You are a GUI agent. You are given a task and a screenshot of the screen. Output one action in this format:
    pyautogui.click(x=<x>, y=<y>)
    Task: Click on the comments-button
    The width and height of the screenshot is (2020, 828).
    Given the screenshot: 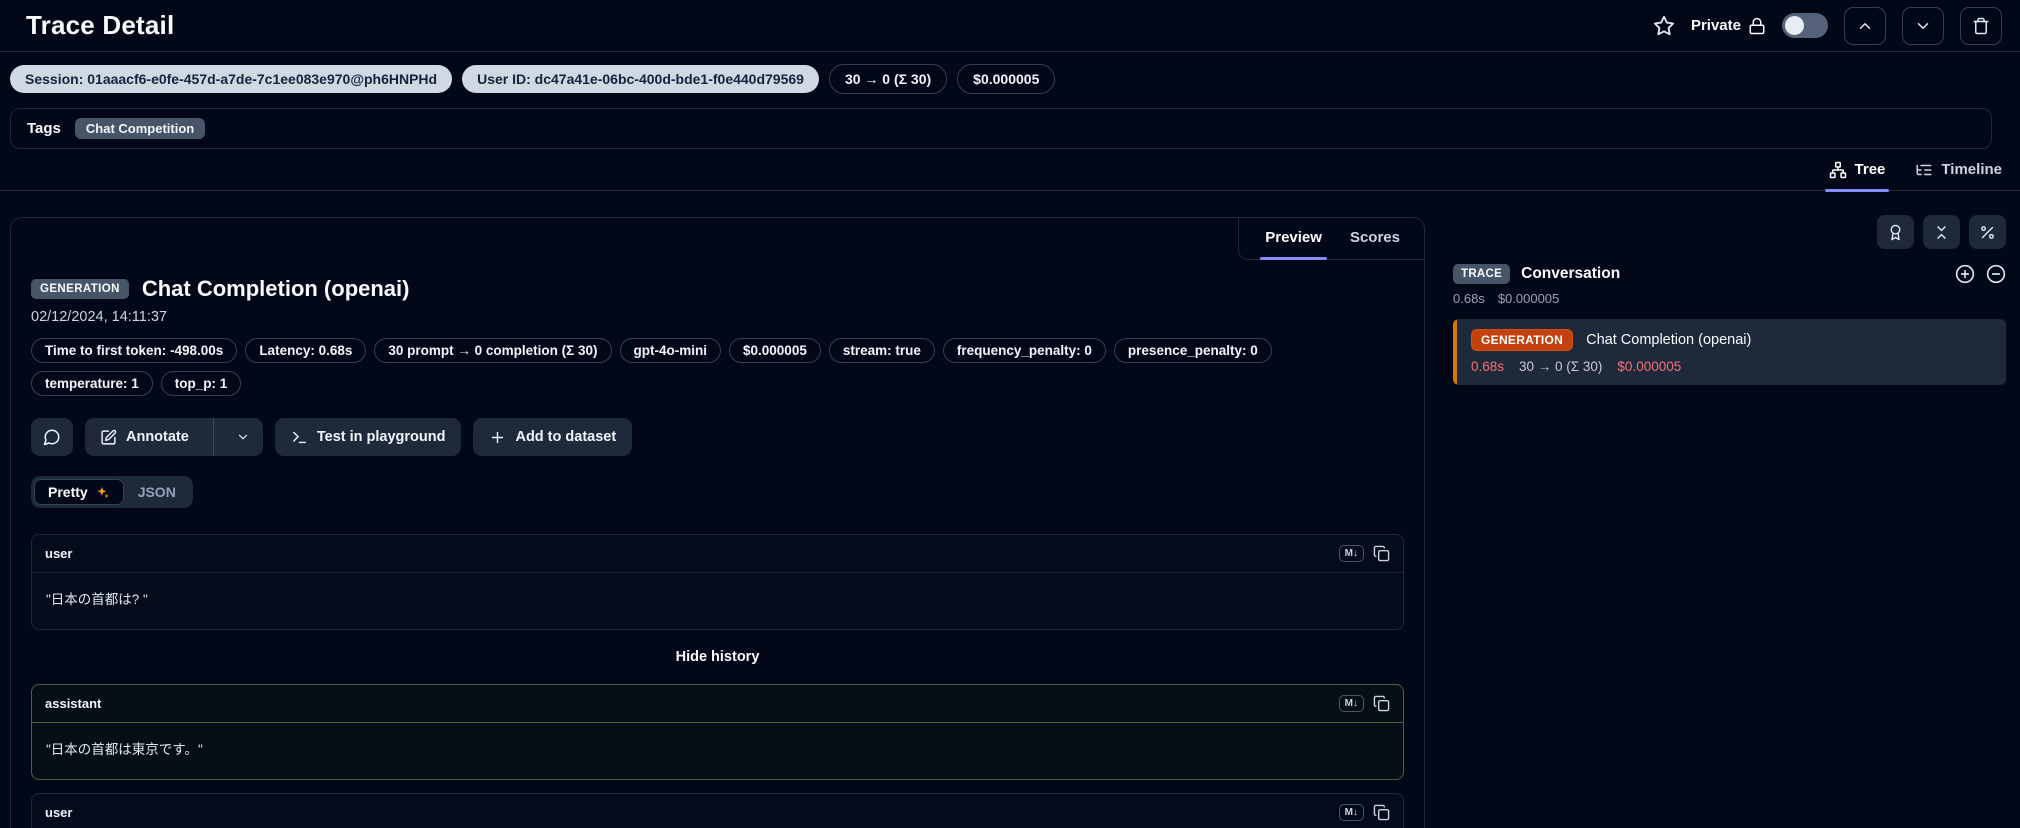 What is the action you would take?
    pyautogui.click(x=52, y=437)
    